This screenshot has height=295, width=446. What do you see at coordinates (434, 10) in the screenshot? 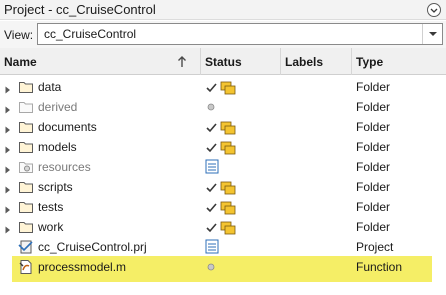
I see `panel-menu-icon` at bounding box center [434, 10].